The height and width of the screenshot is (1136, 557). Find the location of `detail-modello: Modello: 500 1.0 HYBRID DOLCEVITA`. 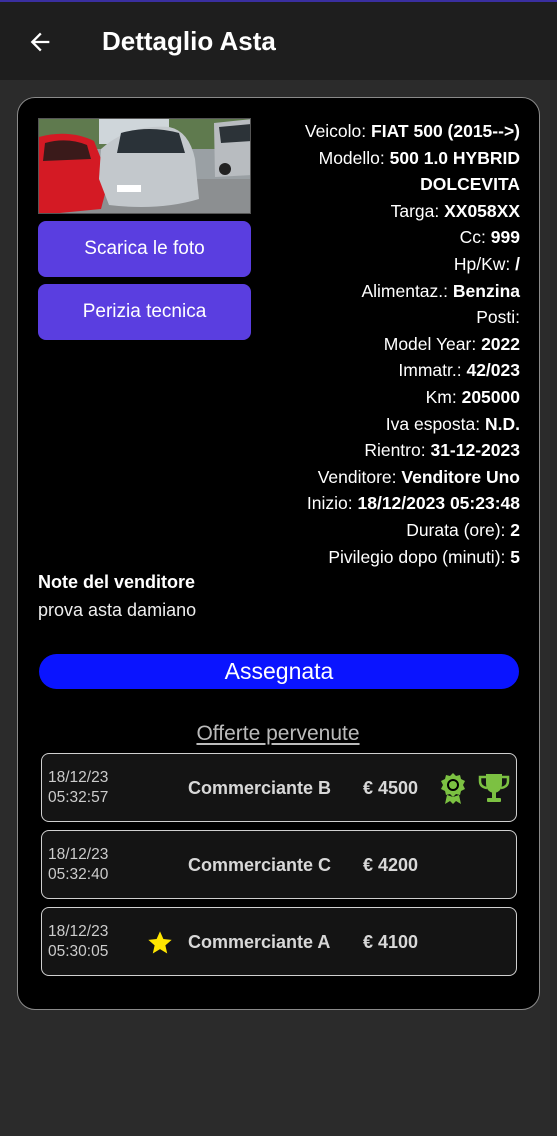

detail-modello: Modello: 500 1.0 HYBRID DOLCEVITA is located at coordinates (419, 171).